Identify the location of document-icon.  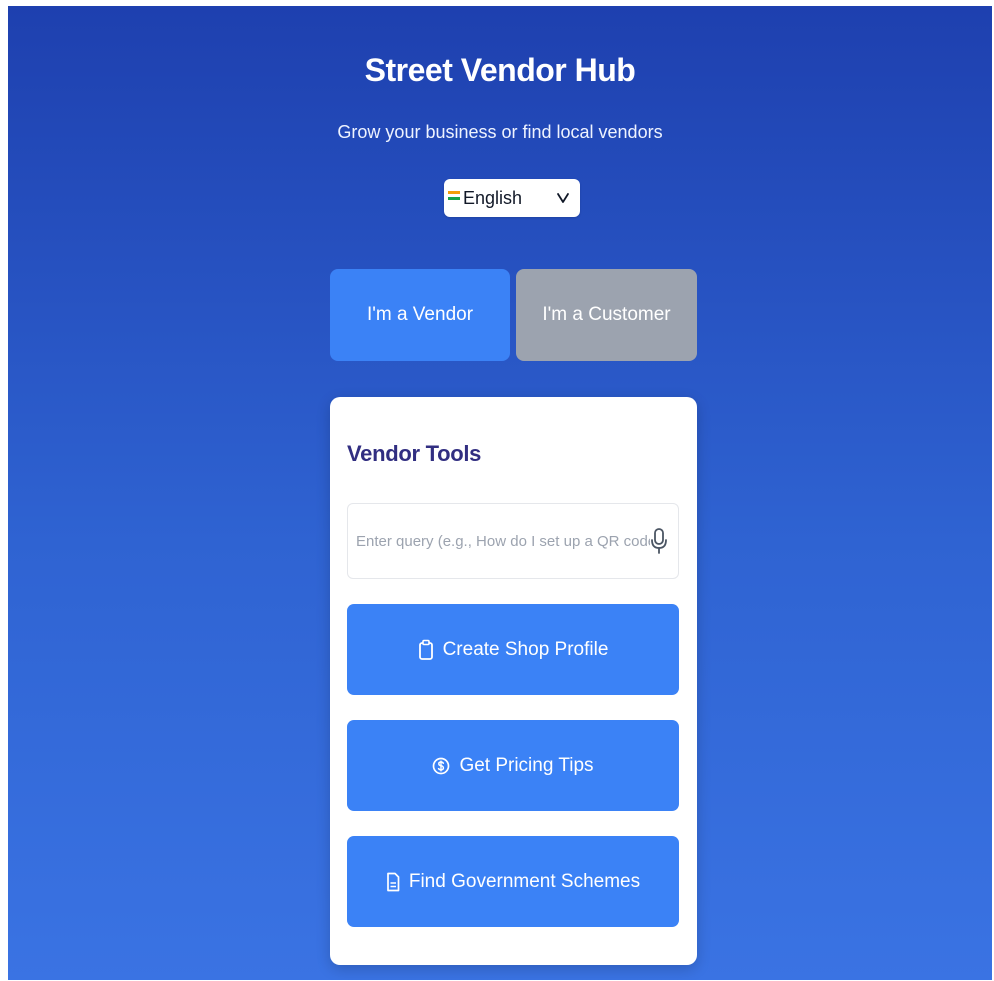
(393, 882).